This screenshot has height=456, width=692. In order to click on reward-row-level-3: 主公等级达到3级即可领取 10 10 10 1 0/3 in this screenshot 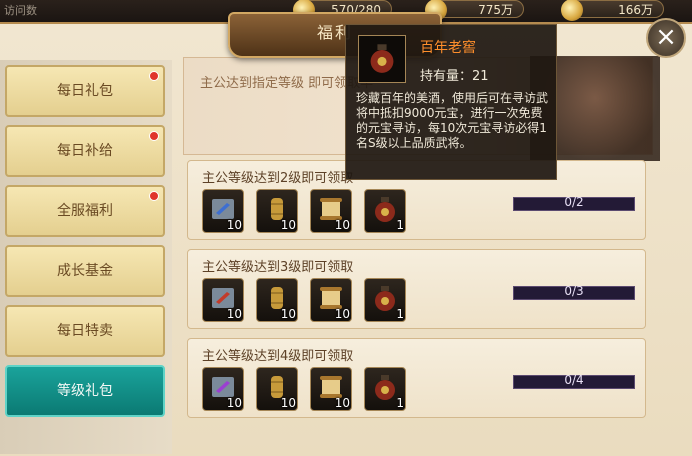, I will do `click(416, 289)`.